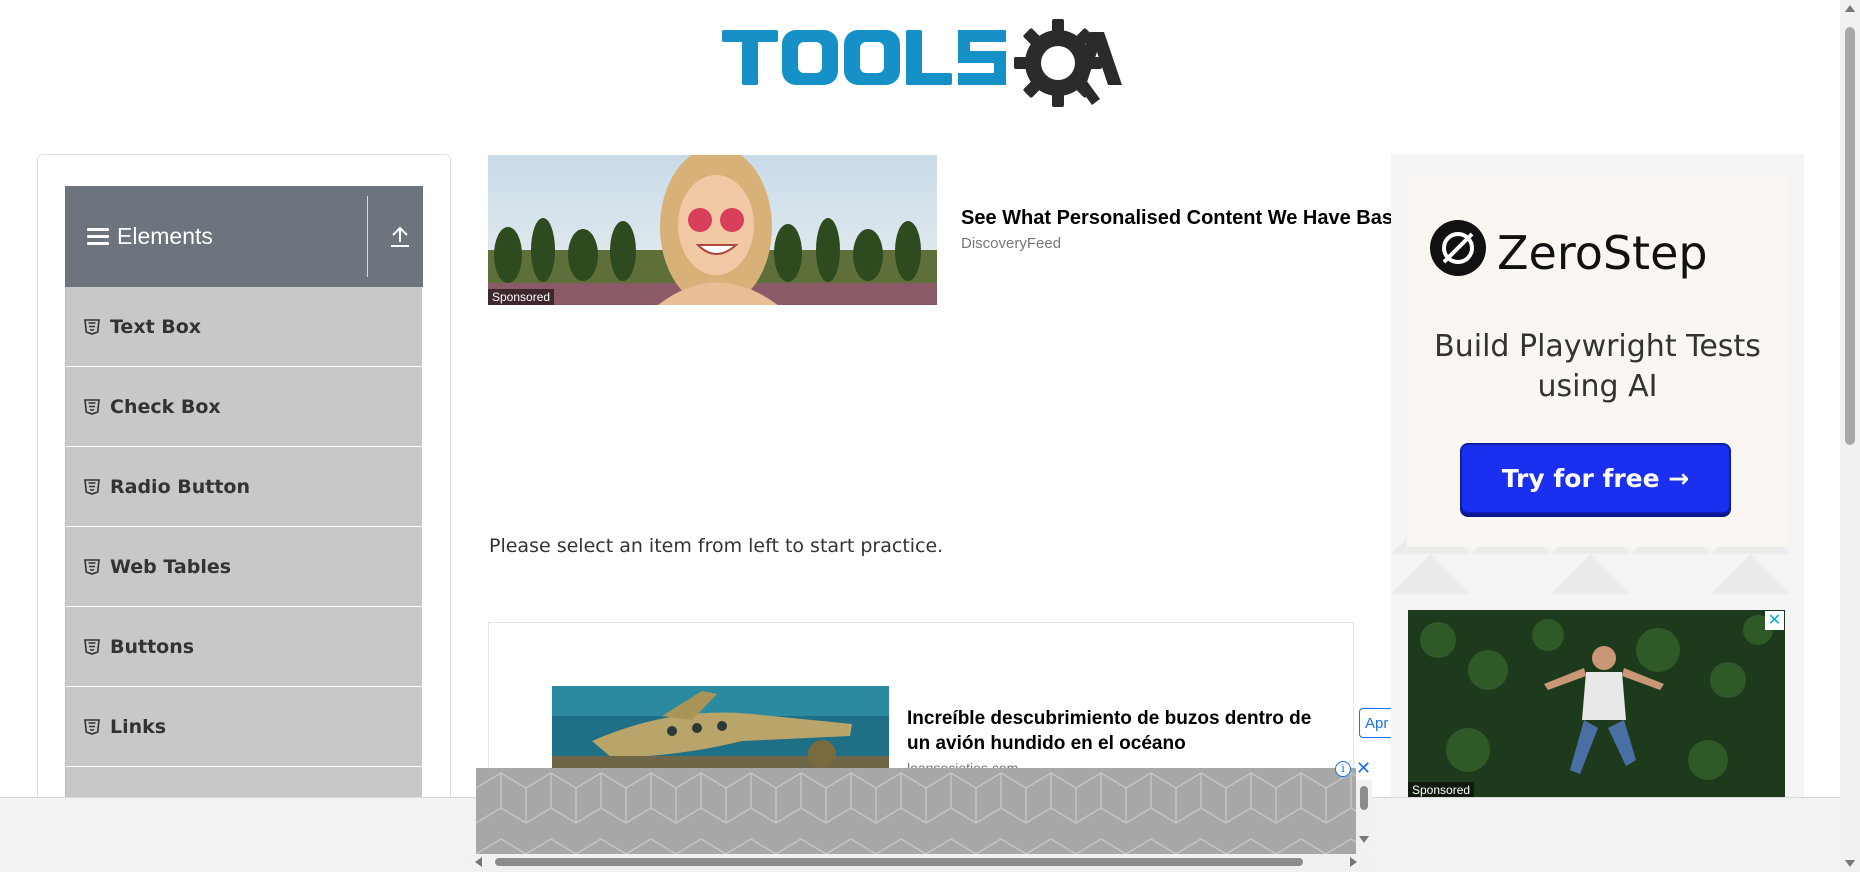 This screenshot has height=872, width=1860. What do you see at coordinates (244, 567) in the screenshot?
I see `menu-item-web-tables: Web Tables` at bounding box center [244, 567].